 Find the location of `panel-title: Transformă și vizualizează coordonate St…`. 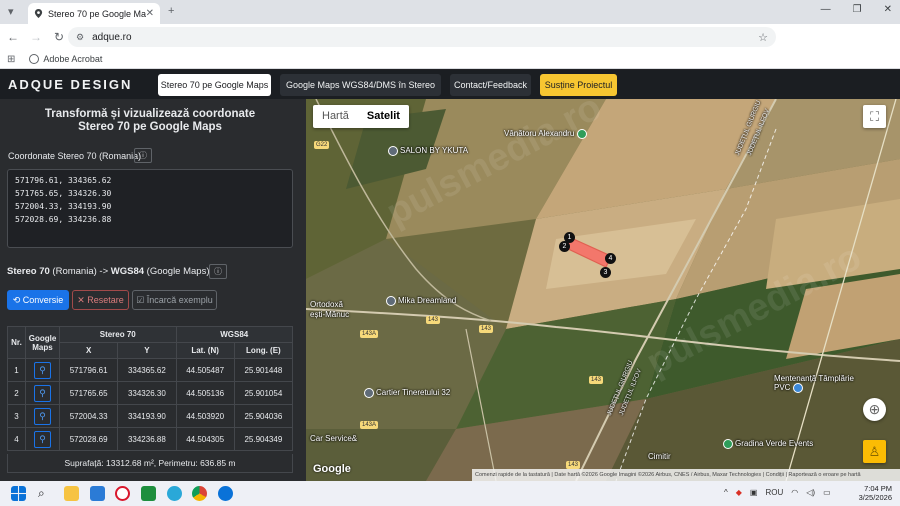

panel-title: Transformă și vizualizează coordonate St… is located at coordinates (150, 120).